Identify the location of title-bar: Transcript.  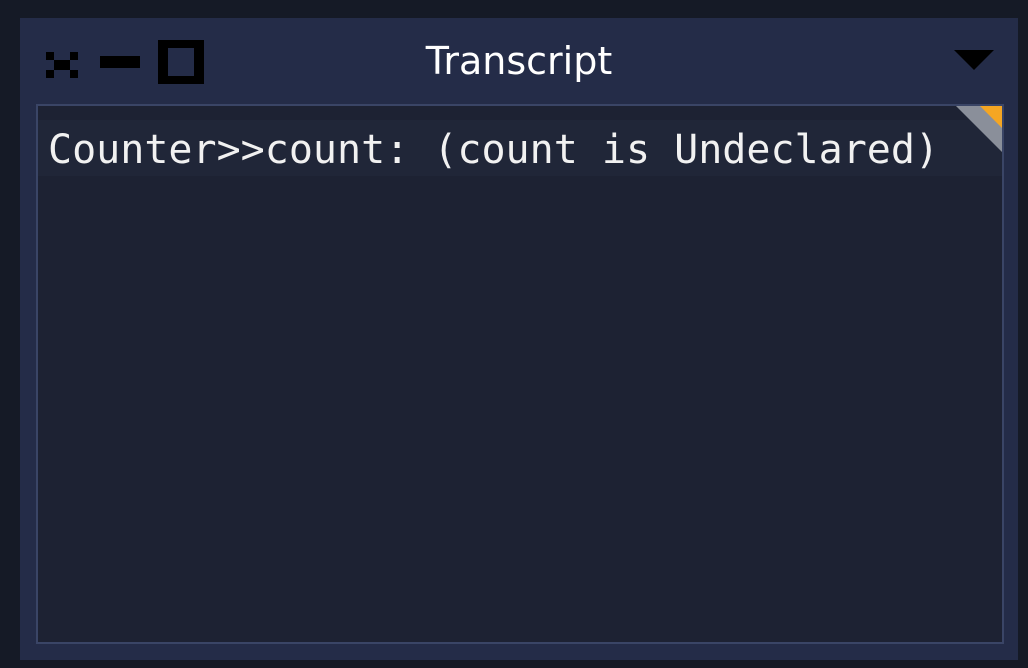
(519, 61).